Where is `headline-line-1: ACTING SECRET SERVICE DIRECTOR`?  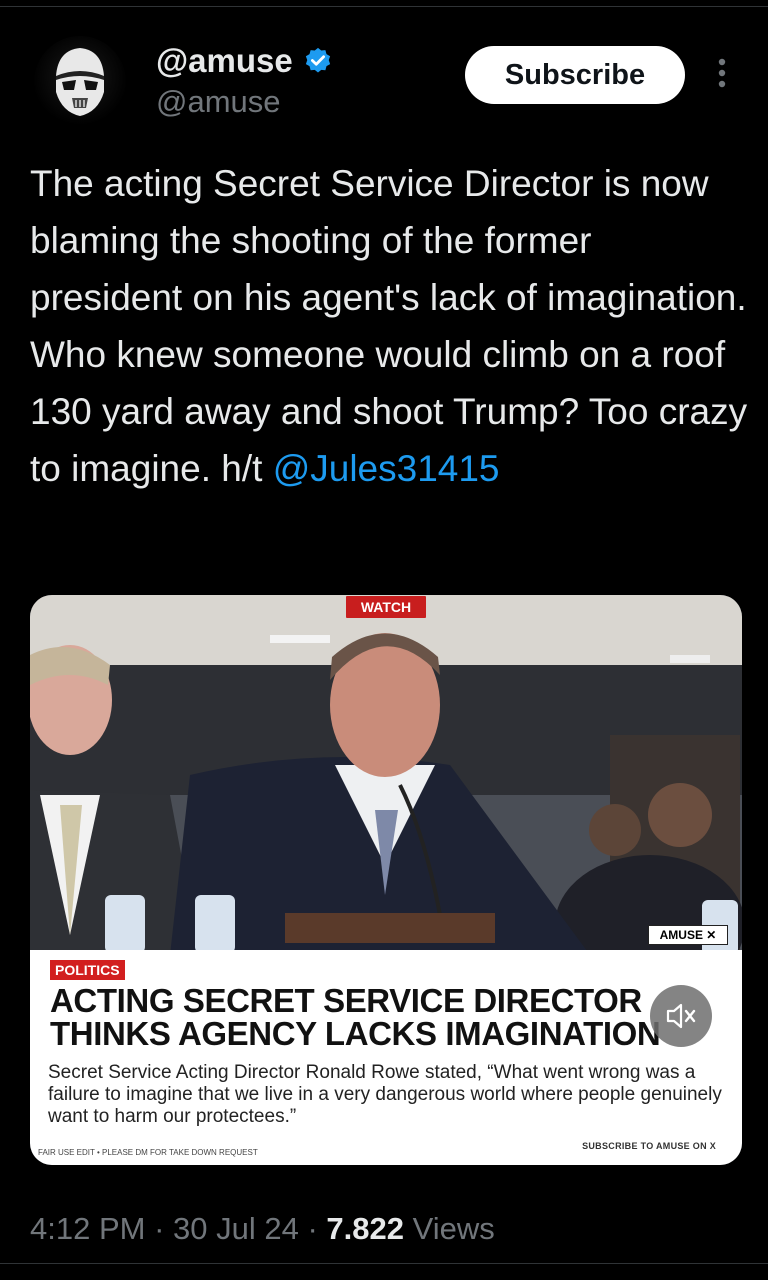 headline-line-1: ACTING SECRET SERVICE DIRECTOR is located at coordinates (346, 1000).